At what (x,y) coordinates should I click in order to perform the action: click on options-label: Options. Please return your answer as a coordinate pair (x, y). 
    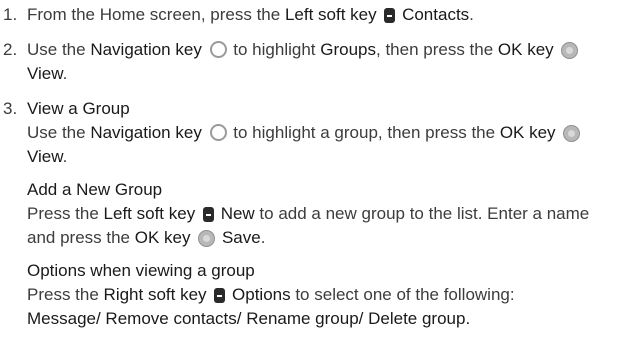
    Looking at the image, I should click on (261, 294).